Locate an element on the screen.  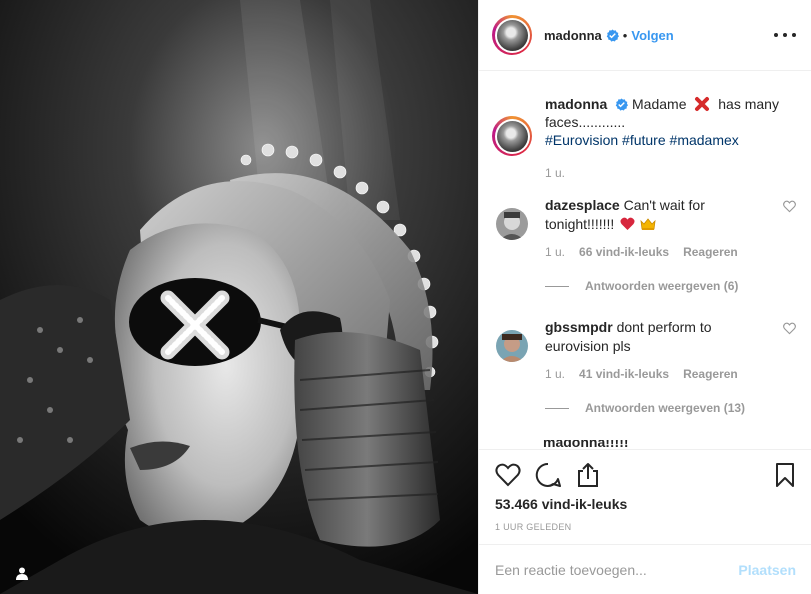
cross-mark-emoji-icon is located at coordinates (702, 104).